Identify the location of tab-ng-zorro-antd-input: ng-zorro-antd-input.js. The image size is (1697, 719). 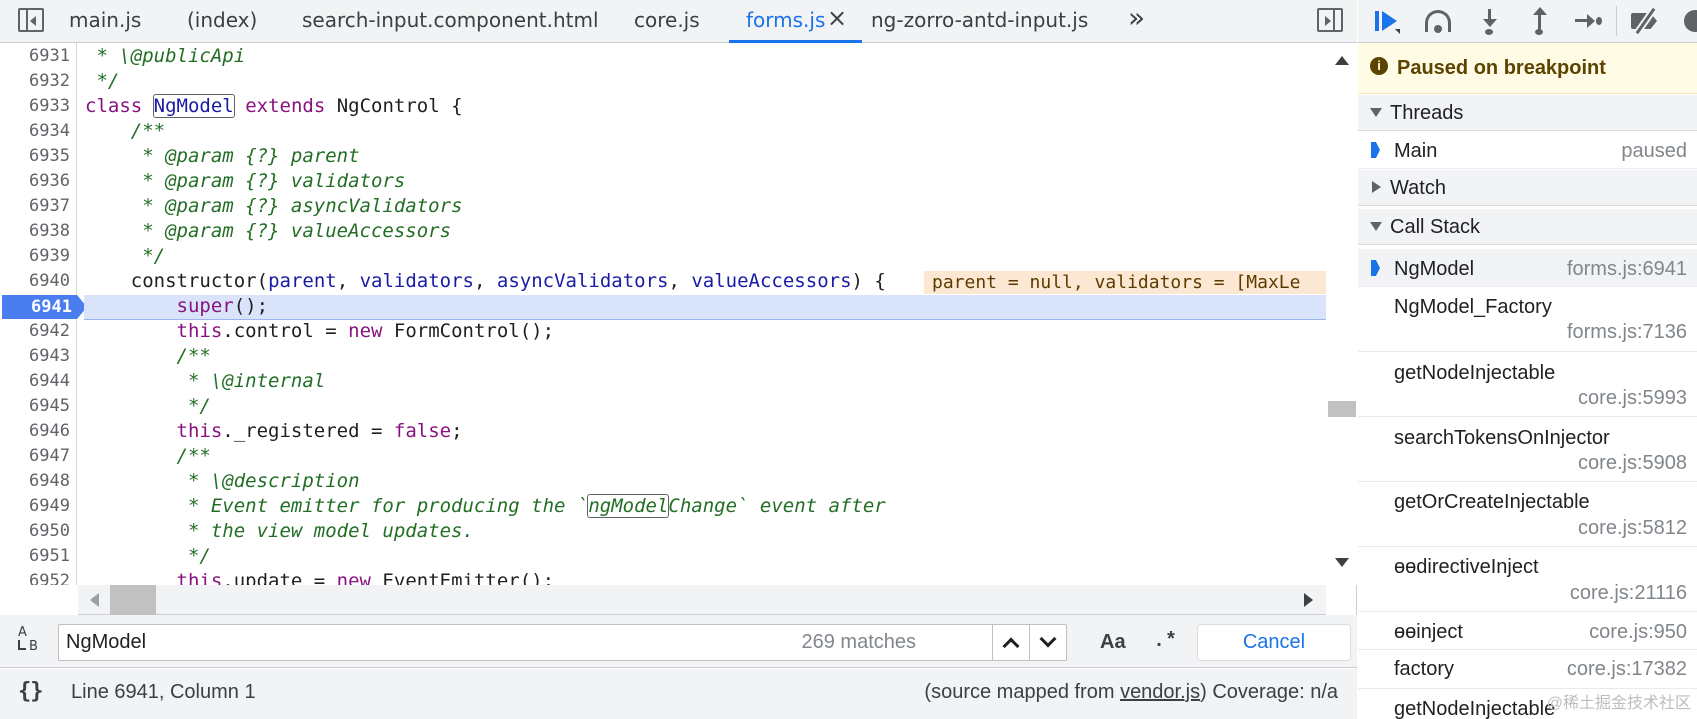
(979, 21).